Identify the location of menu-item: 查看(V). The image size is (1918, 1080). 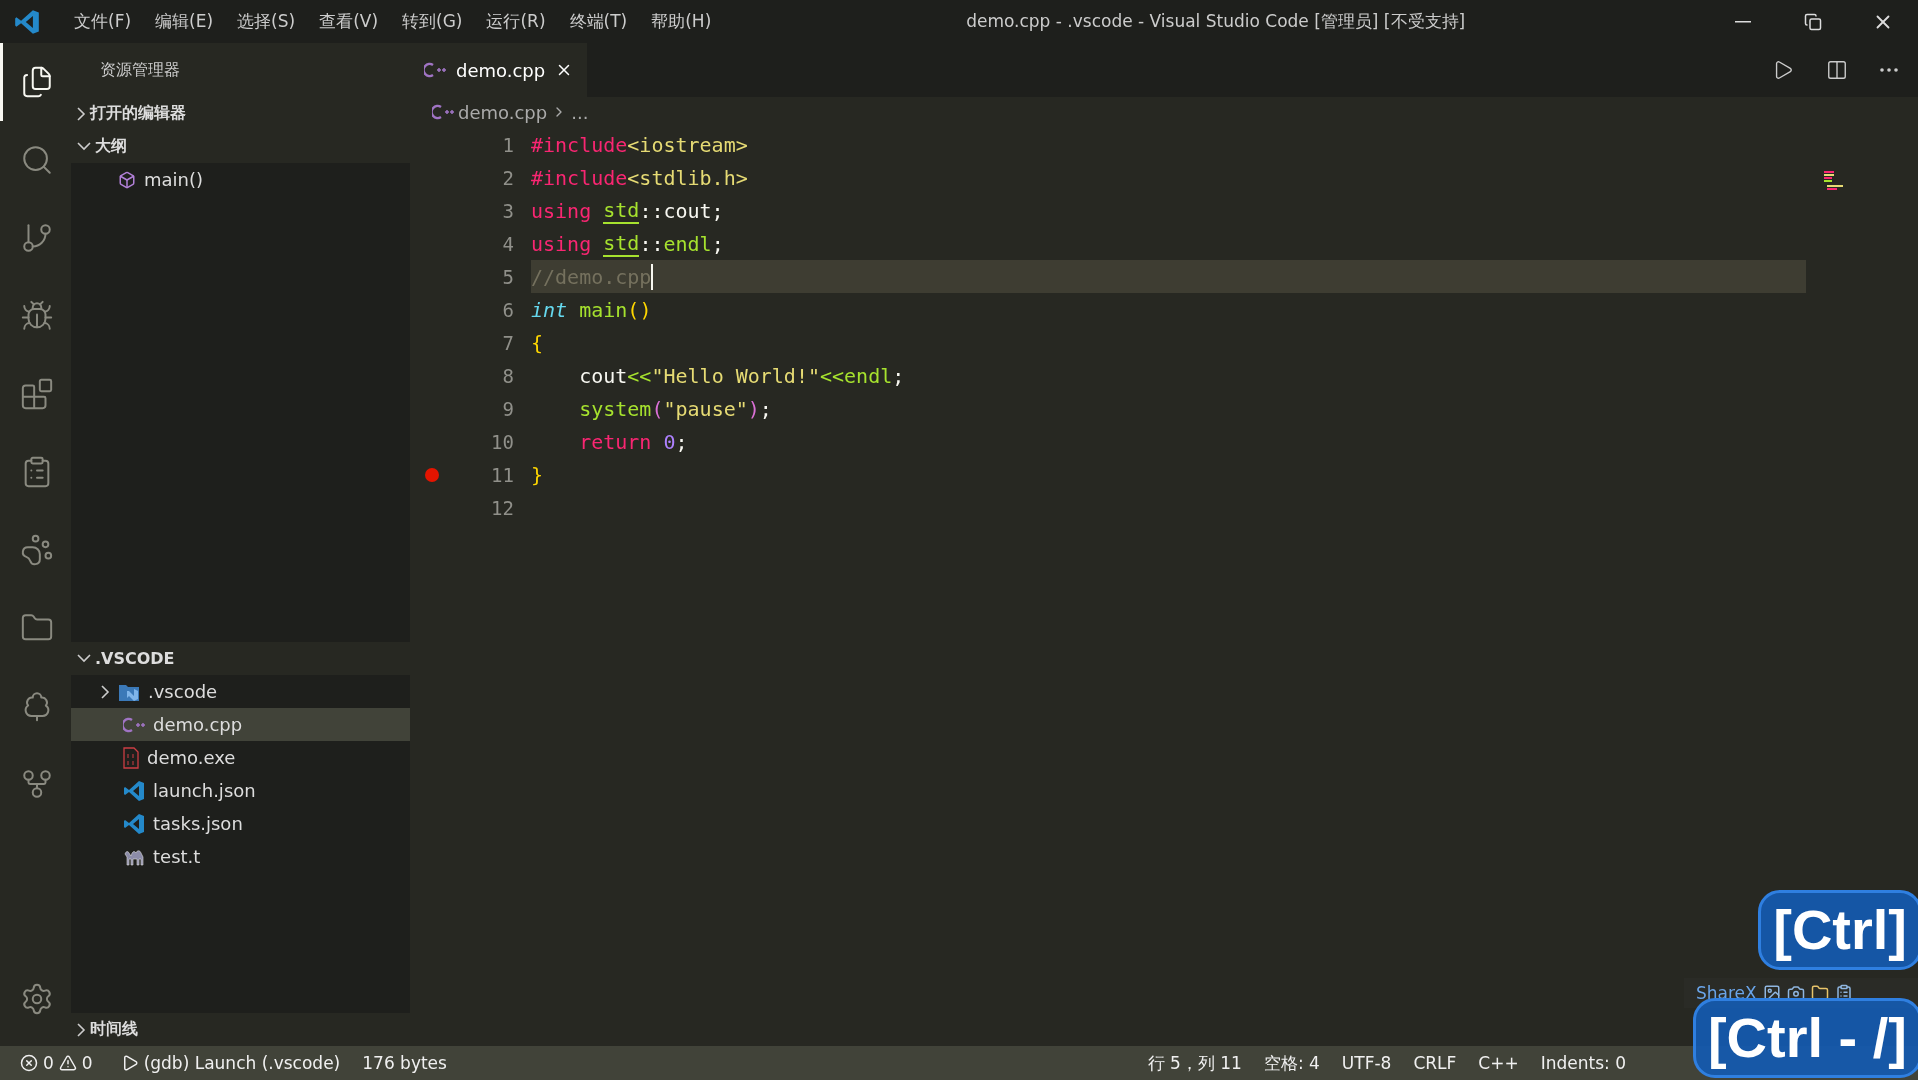
(349, 21).